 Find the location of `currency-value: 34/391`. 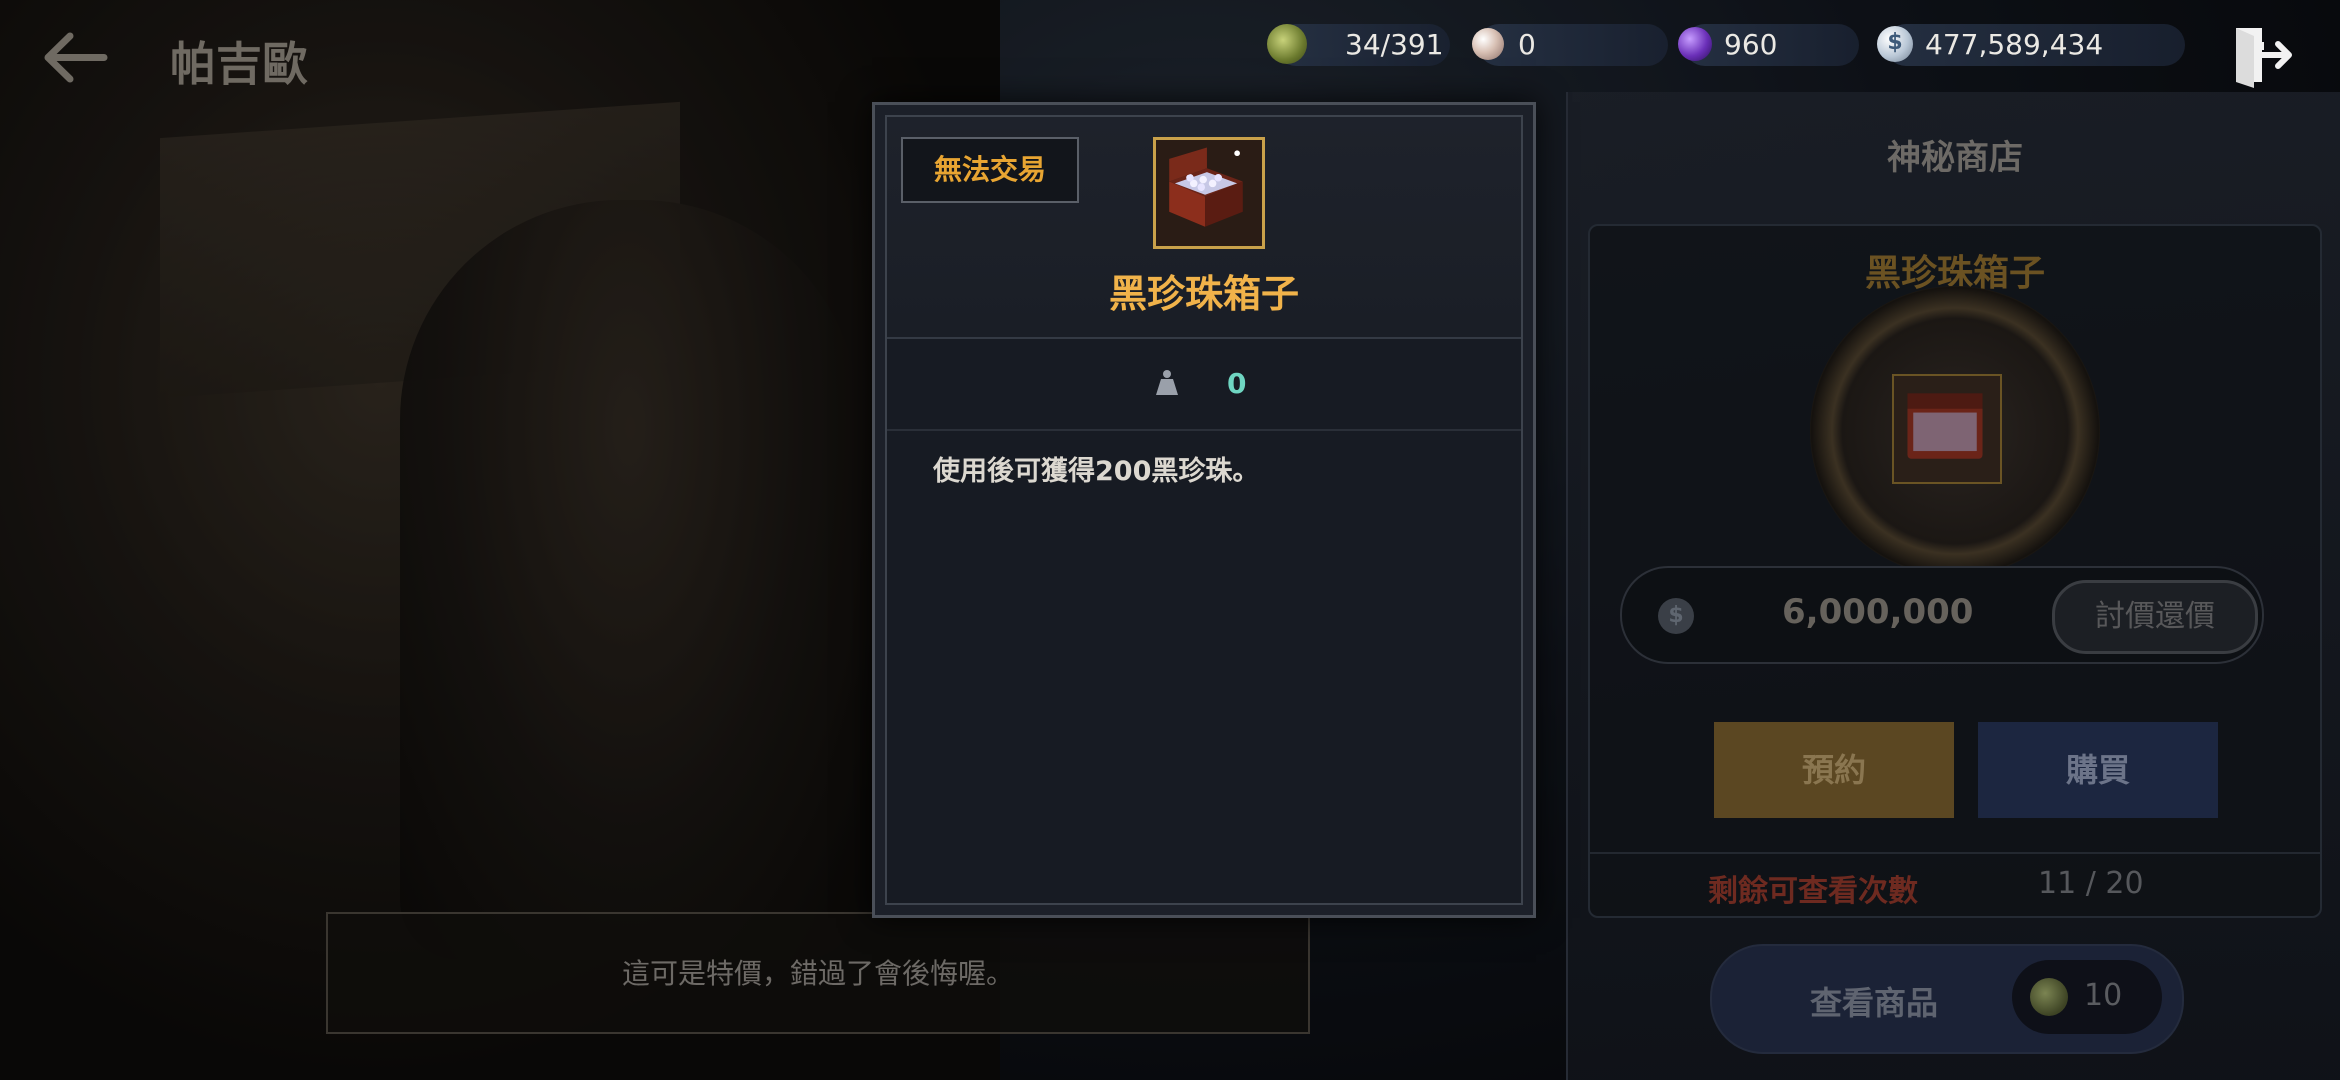

currency-value: 34/391 is located at coordinates (1394, 44).